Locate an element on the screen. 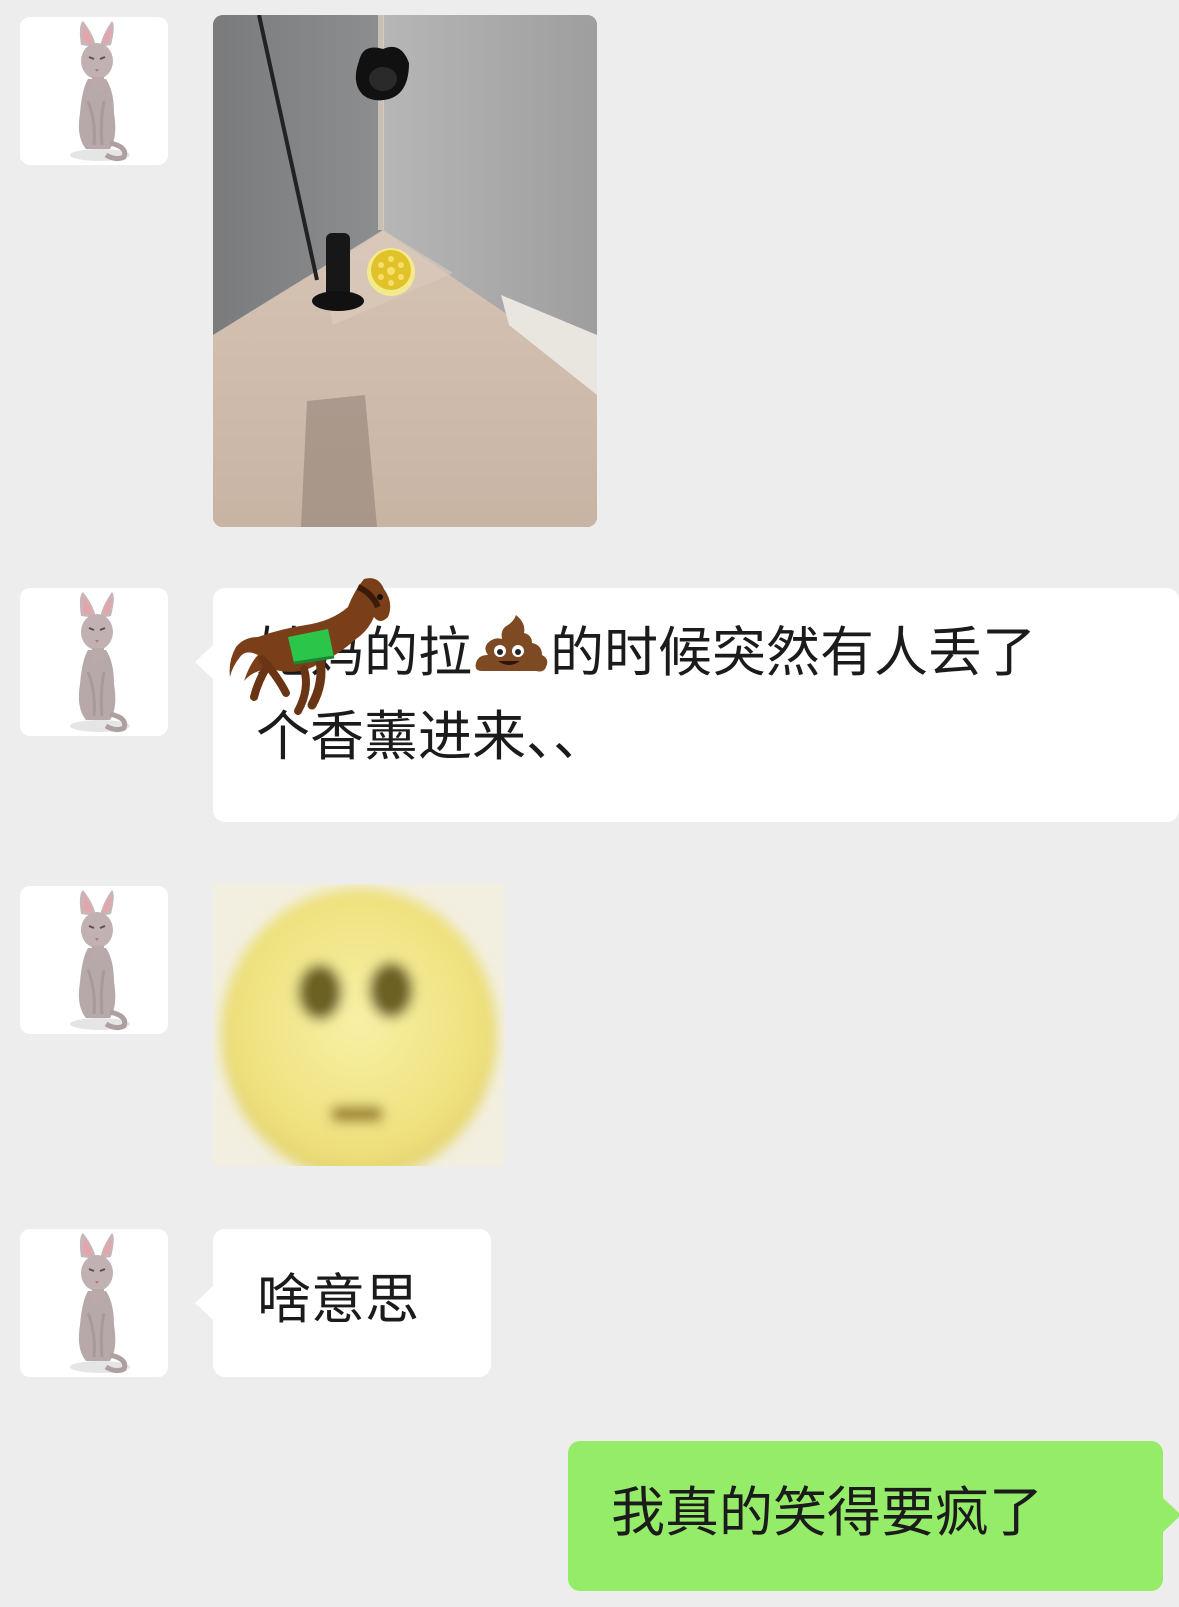 Image resolution: width=1179 pixels, height=1607 pixels. poop-emoji is located at coordinates (511, 655).